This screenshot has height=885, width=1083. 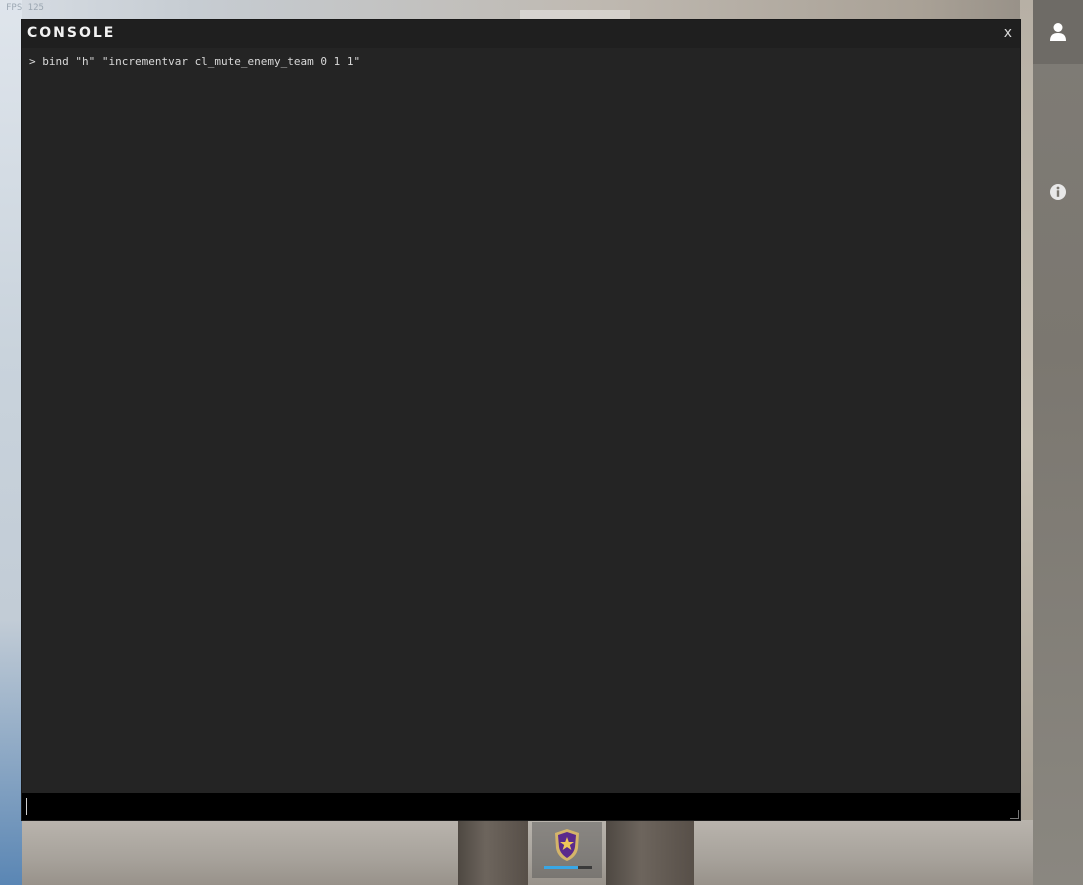 I want to click on profile-button, so click(x=1058, y=32).